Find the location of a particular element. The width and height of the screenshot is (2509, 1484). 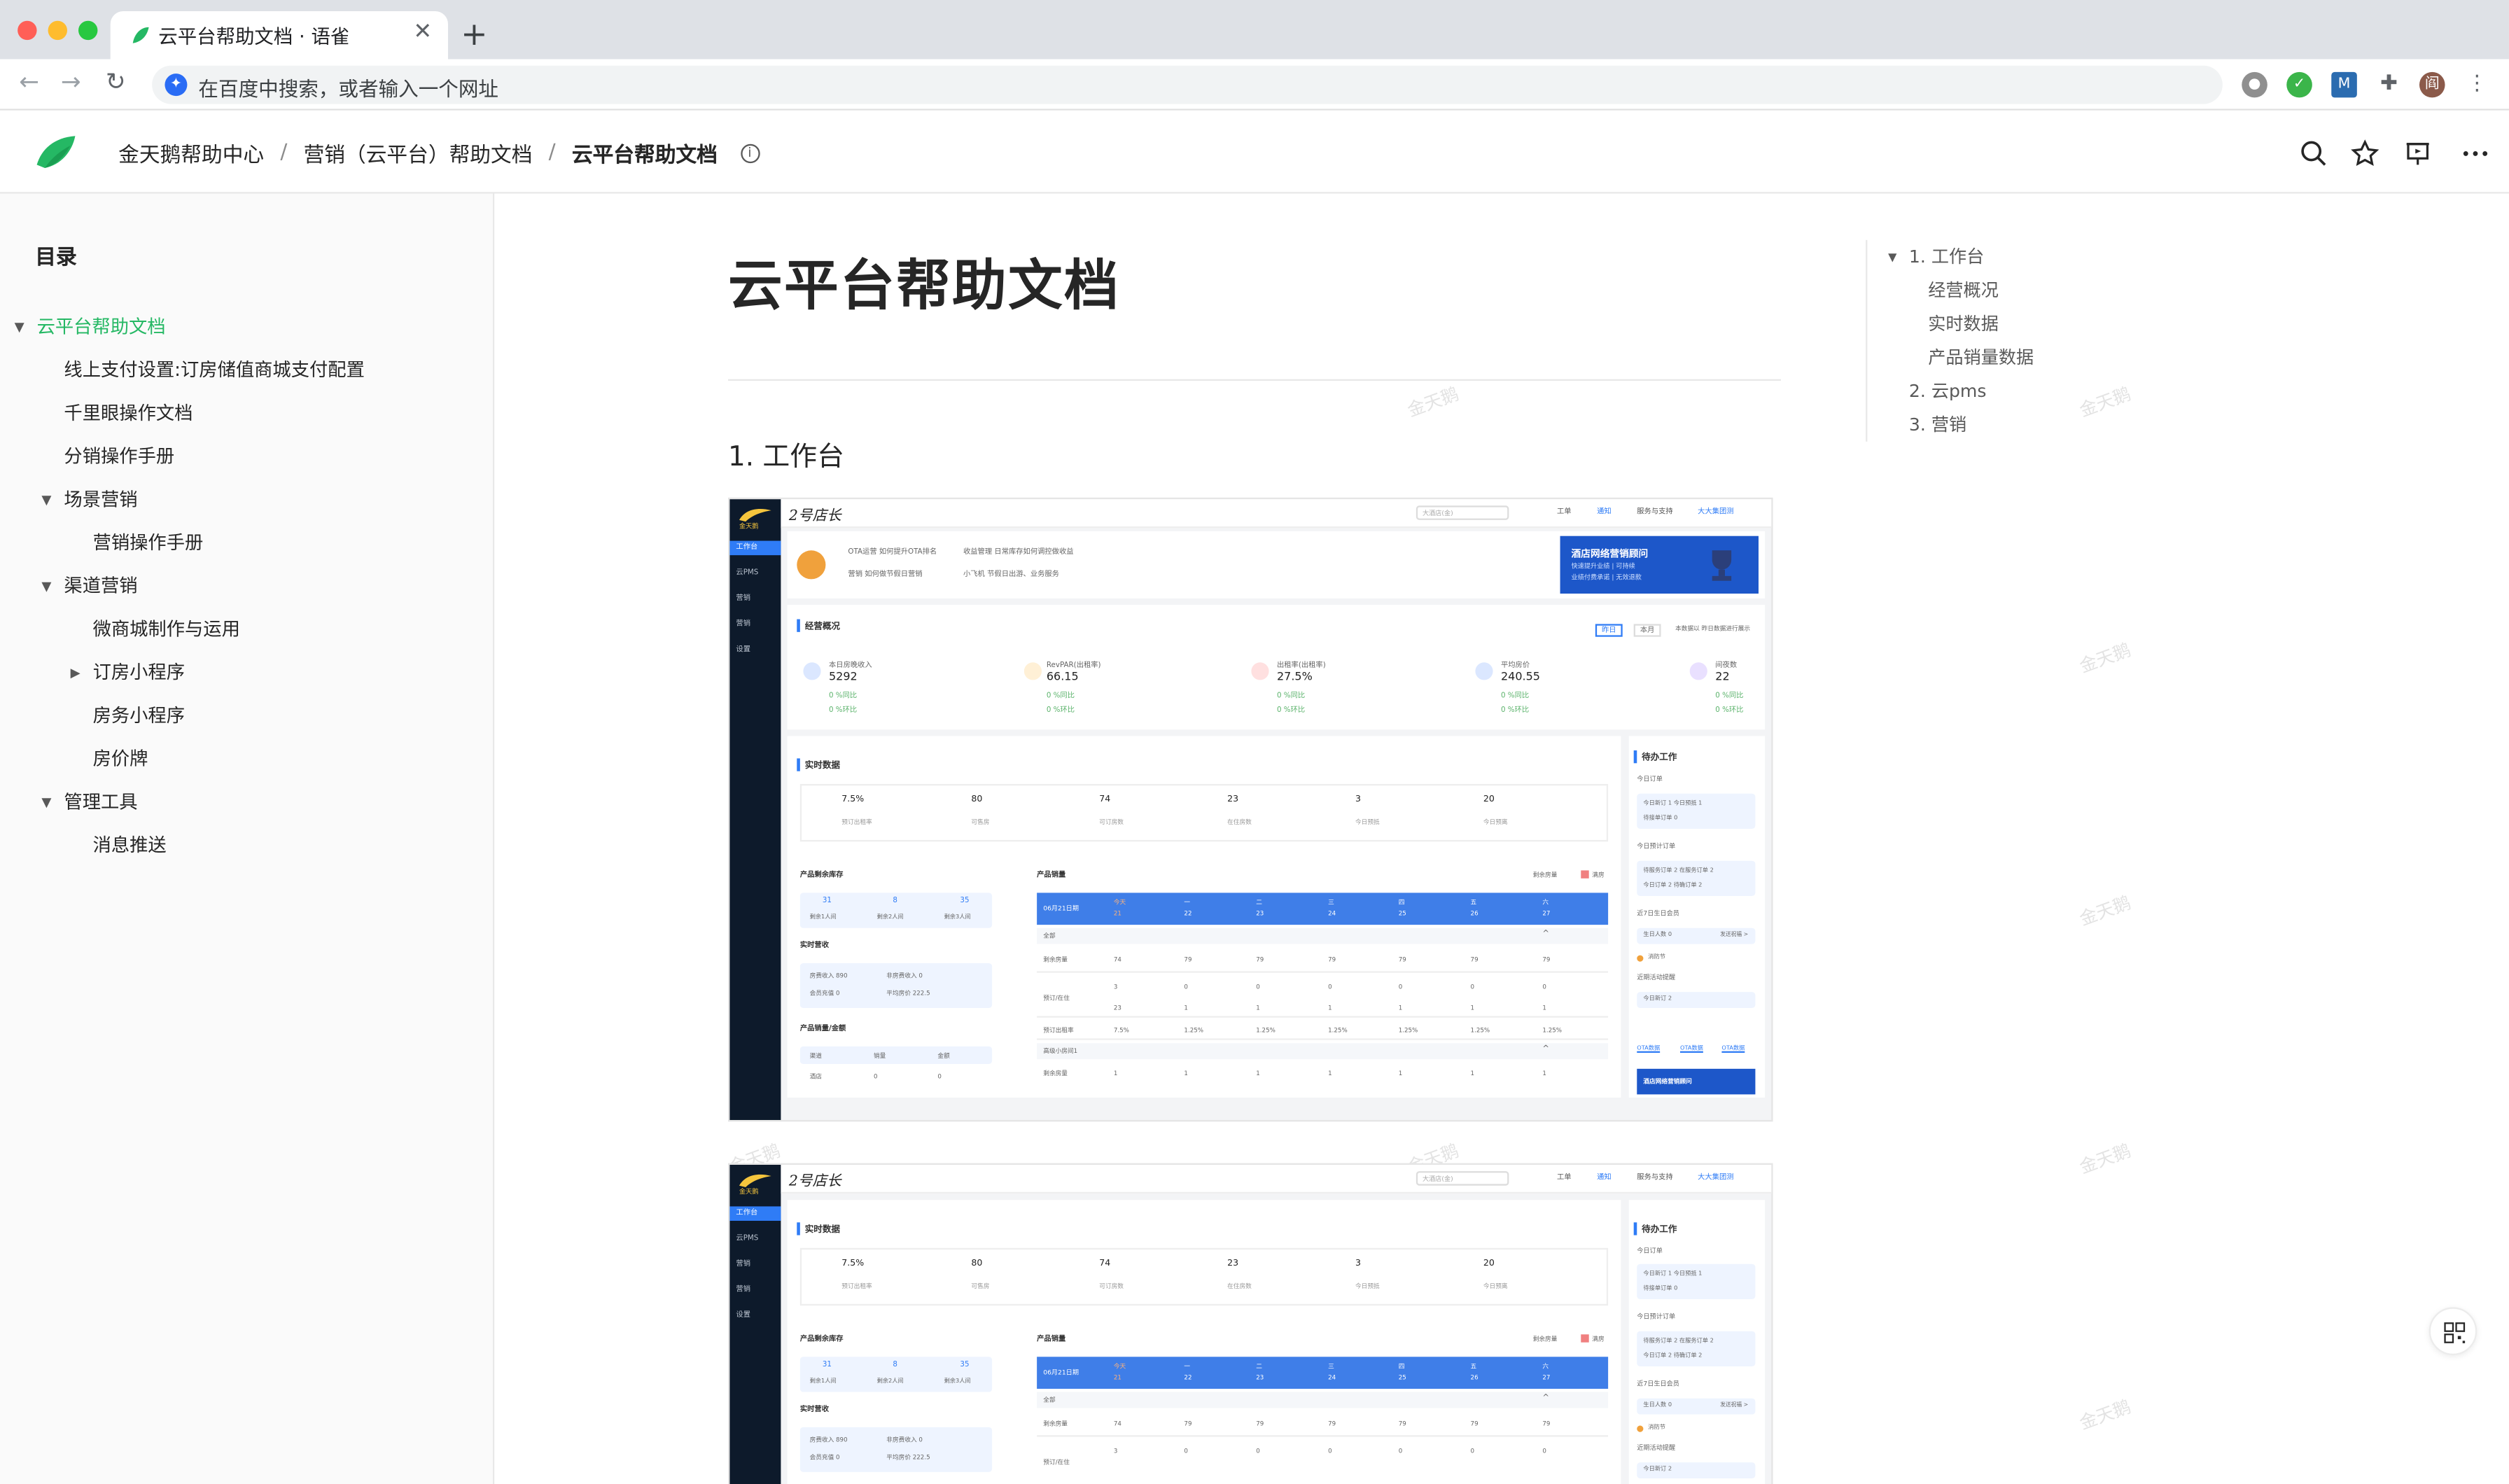

tree-item-label: 千里眼操作文档 is located at coordinates (128, 412).